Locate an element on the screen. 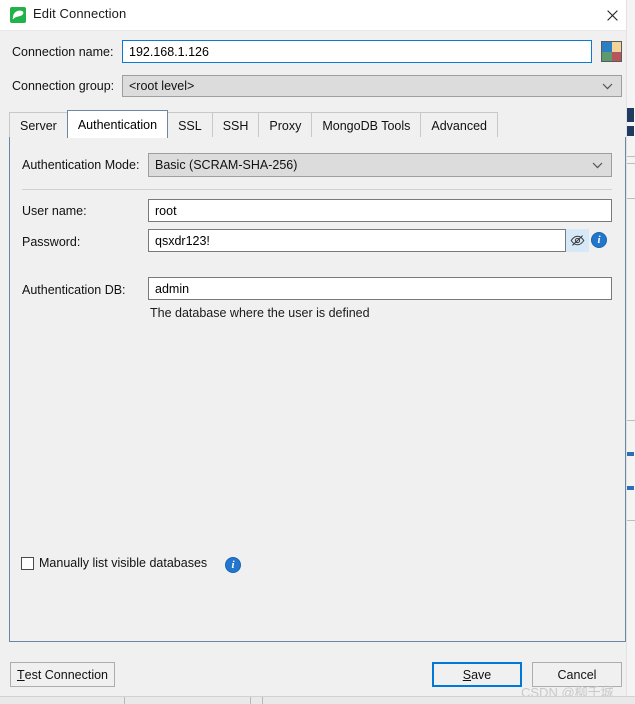 This screenshot has width=635, height=704. cancel-button: Cancel is located at coordinates (577, 674).